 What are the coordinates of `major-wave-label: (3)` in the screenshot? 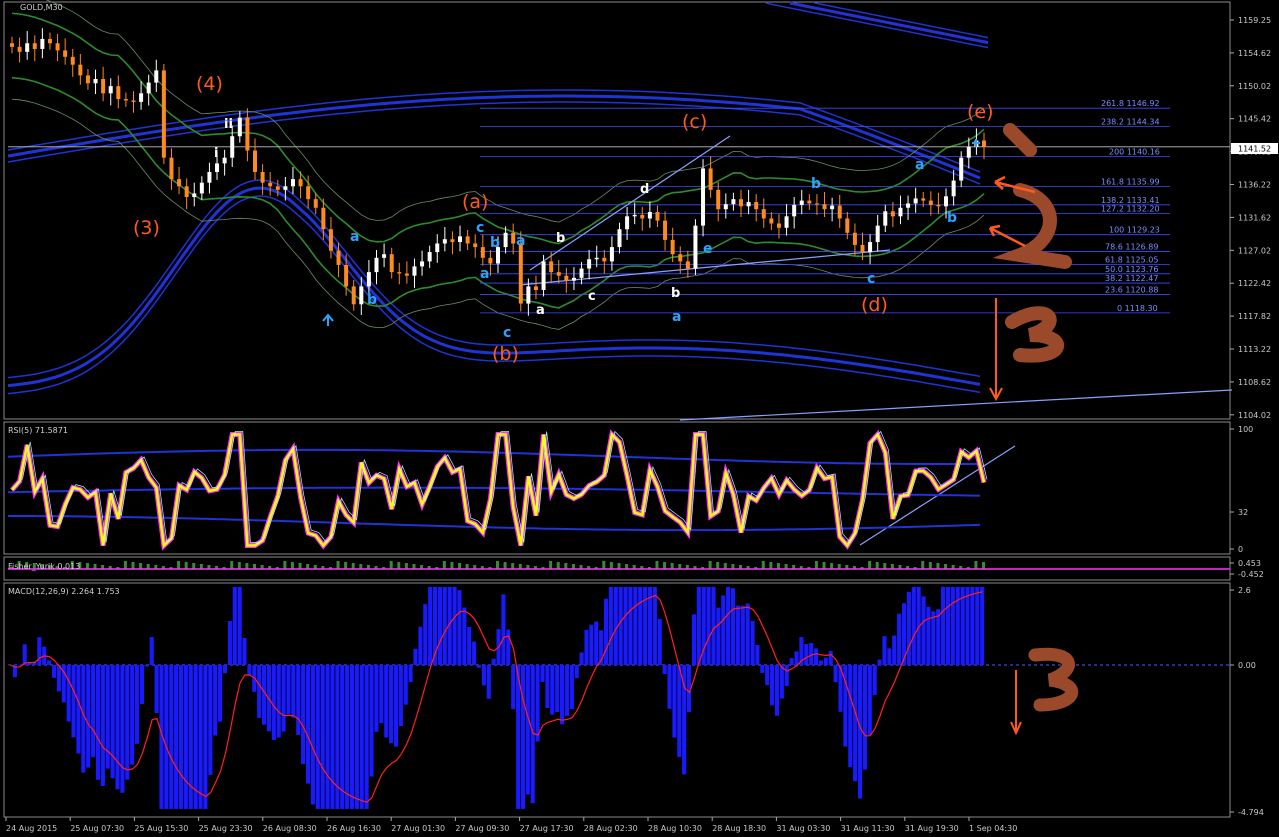 It's located at (146, 228).